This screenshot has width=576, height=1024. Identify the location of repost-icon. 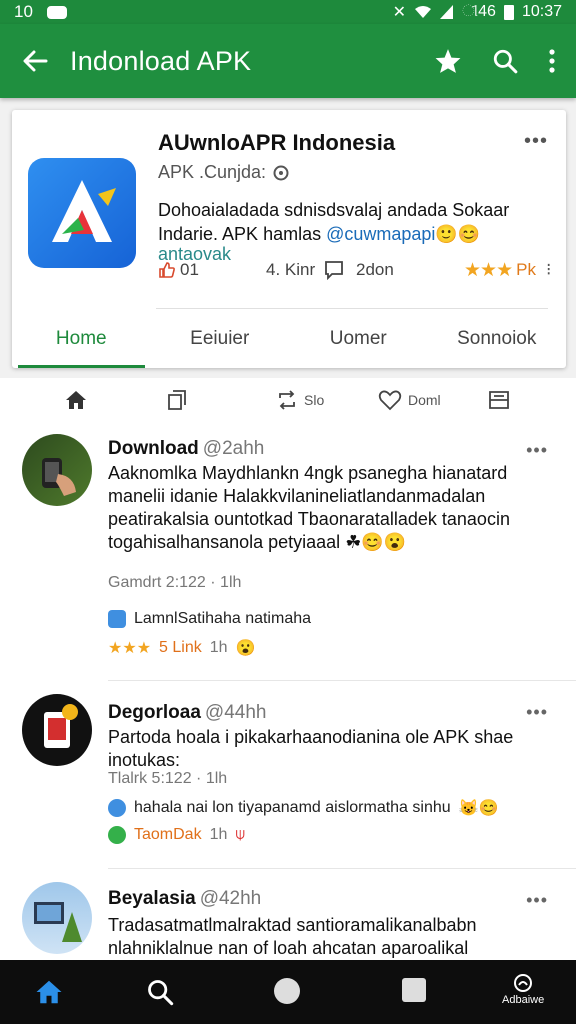
(287, 400).